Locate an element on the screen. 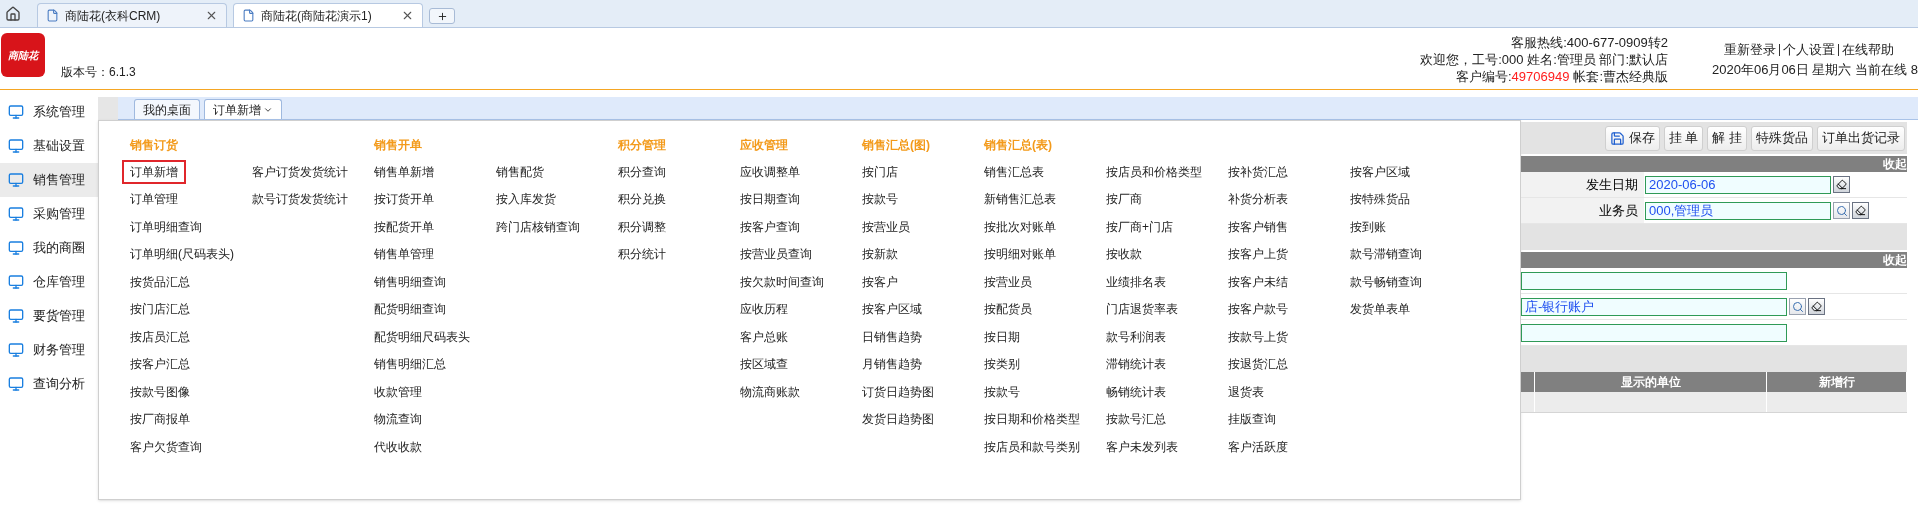  menu-item: 新销售汇总表 is located at coordinates (1020, 199).